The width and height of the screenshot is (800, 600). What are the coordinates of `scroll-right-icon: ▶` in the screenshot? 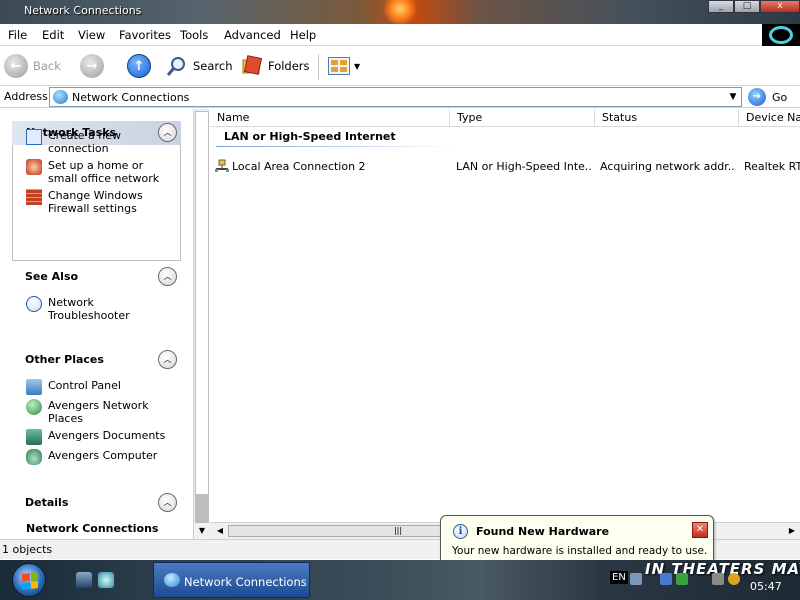 It's located at (792, 531).